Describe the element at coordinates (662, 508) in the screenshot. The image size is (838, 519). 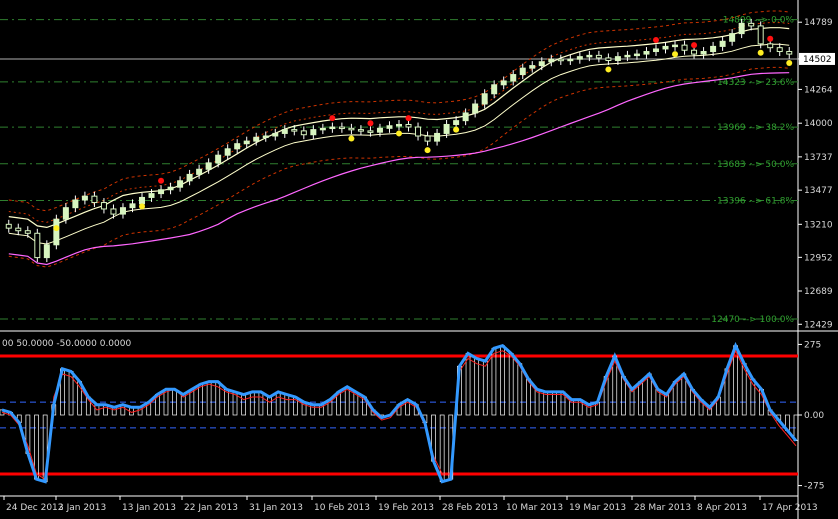
I see `x-tick-label: 28 Mar 2013` at that location.